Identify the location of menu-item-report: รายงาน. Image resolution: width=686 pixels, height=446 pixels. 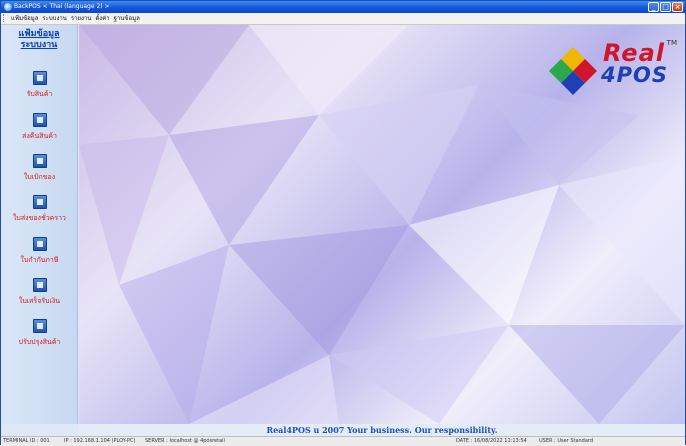
(81, 18).